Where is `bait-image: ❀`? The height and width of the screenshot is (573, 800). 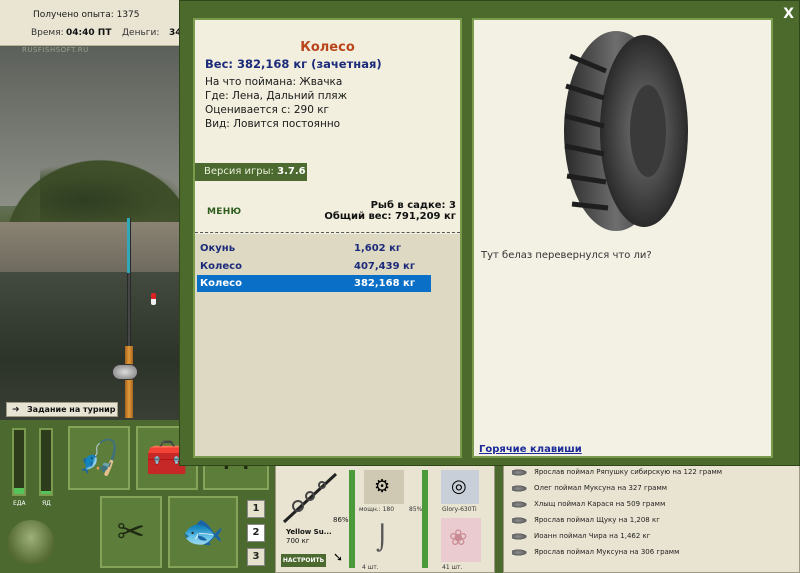 bait-image: ❀ is located at coordinates (461, 540).